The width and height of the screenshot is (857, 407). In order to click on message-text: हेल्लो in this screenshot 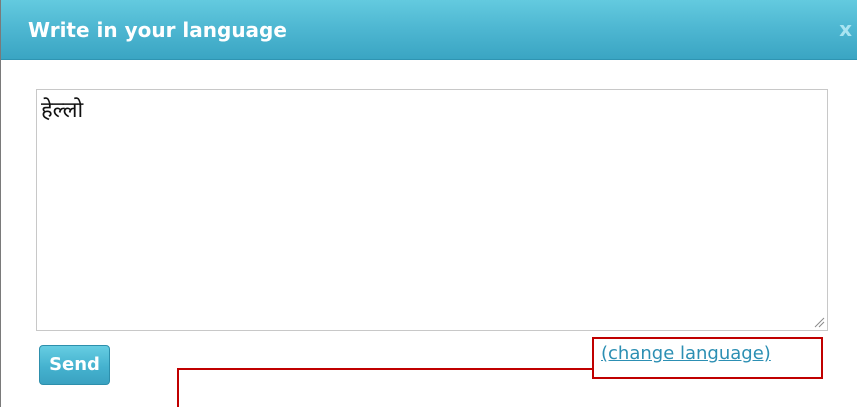, I will do `click(62, 110)`.